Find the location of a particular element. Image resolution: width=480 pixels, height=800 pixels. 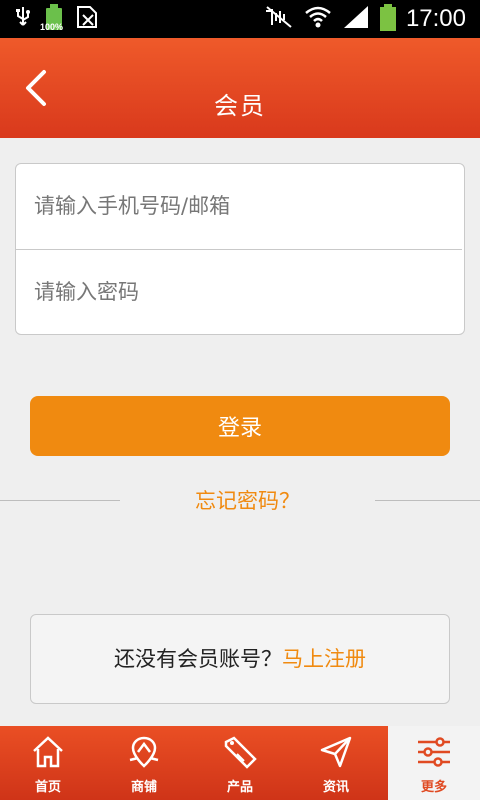

status-right: 17:00 is located at coordinates (365, 19).